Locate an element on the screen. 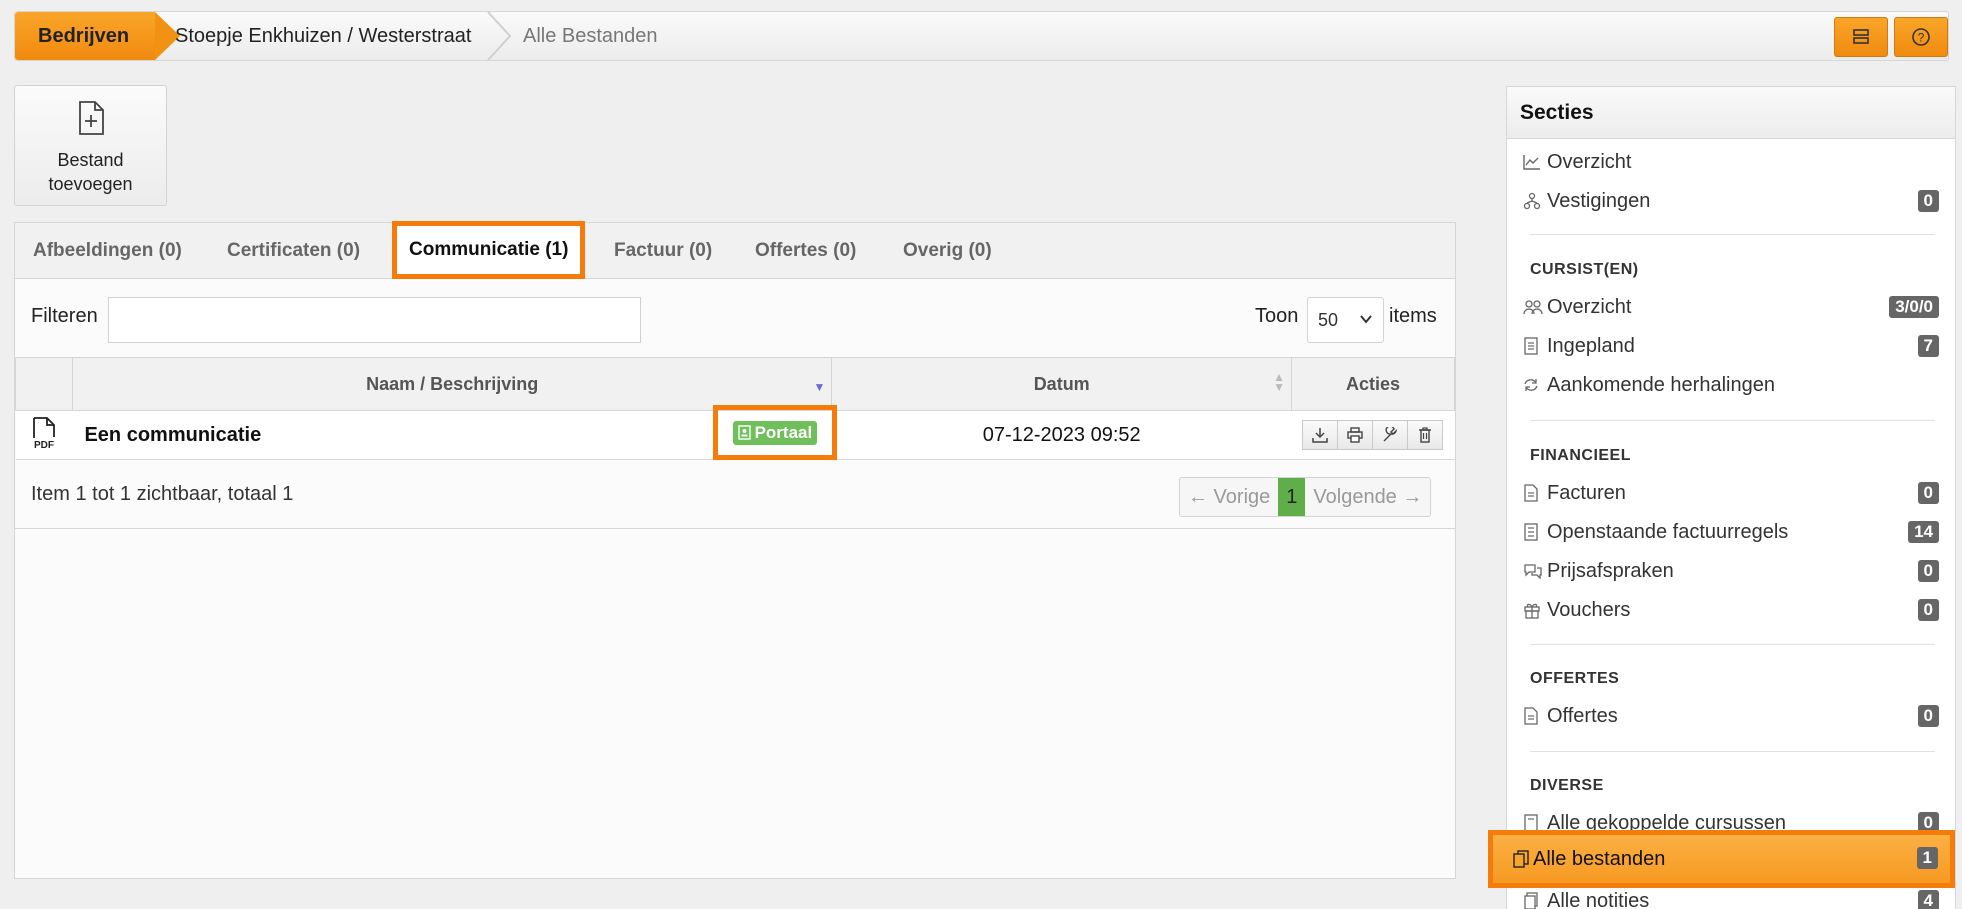  toon-label: Toon is located at coordinates (1277, 316).